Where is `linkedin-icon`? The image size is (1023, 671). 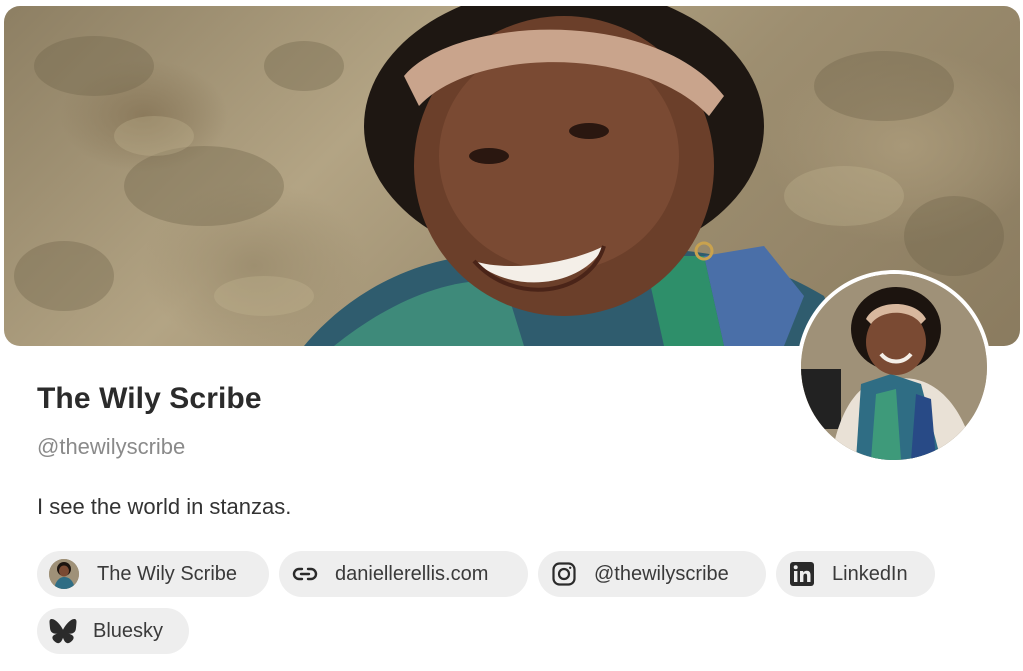
linkedin-icon is located at coordinates (802, 574).